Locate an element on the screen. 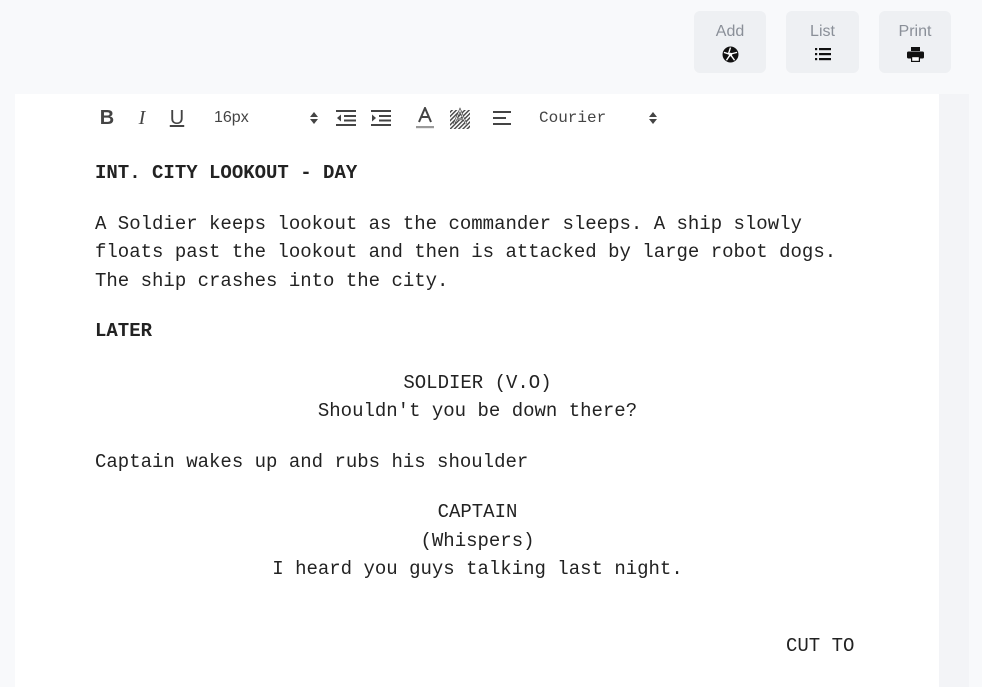 The width and height of the screenshot is (982, 687). scroll-gutter is located at coordinates (954, 390).